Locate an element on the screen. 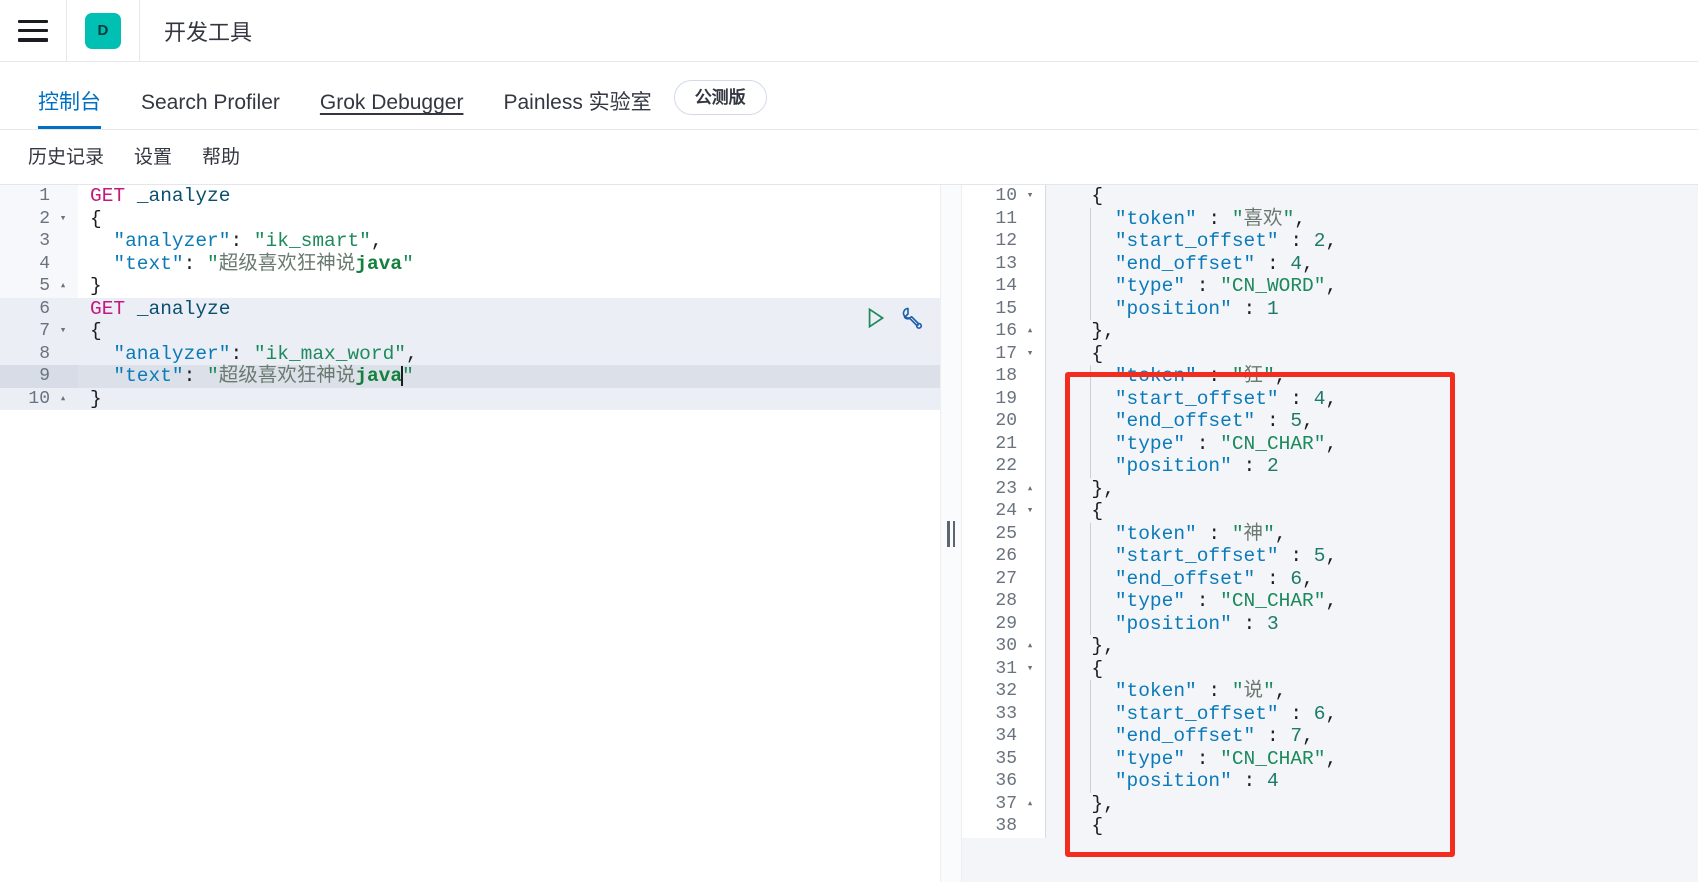 Image resolution: width=1698 pixels, height=882 pixels. code-line-text: "end_offset" : 6, is located at coordinates (1372, 578).